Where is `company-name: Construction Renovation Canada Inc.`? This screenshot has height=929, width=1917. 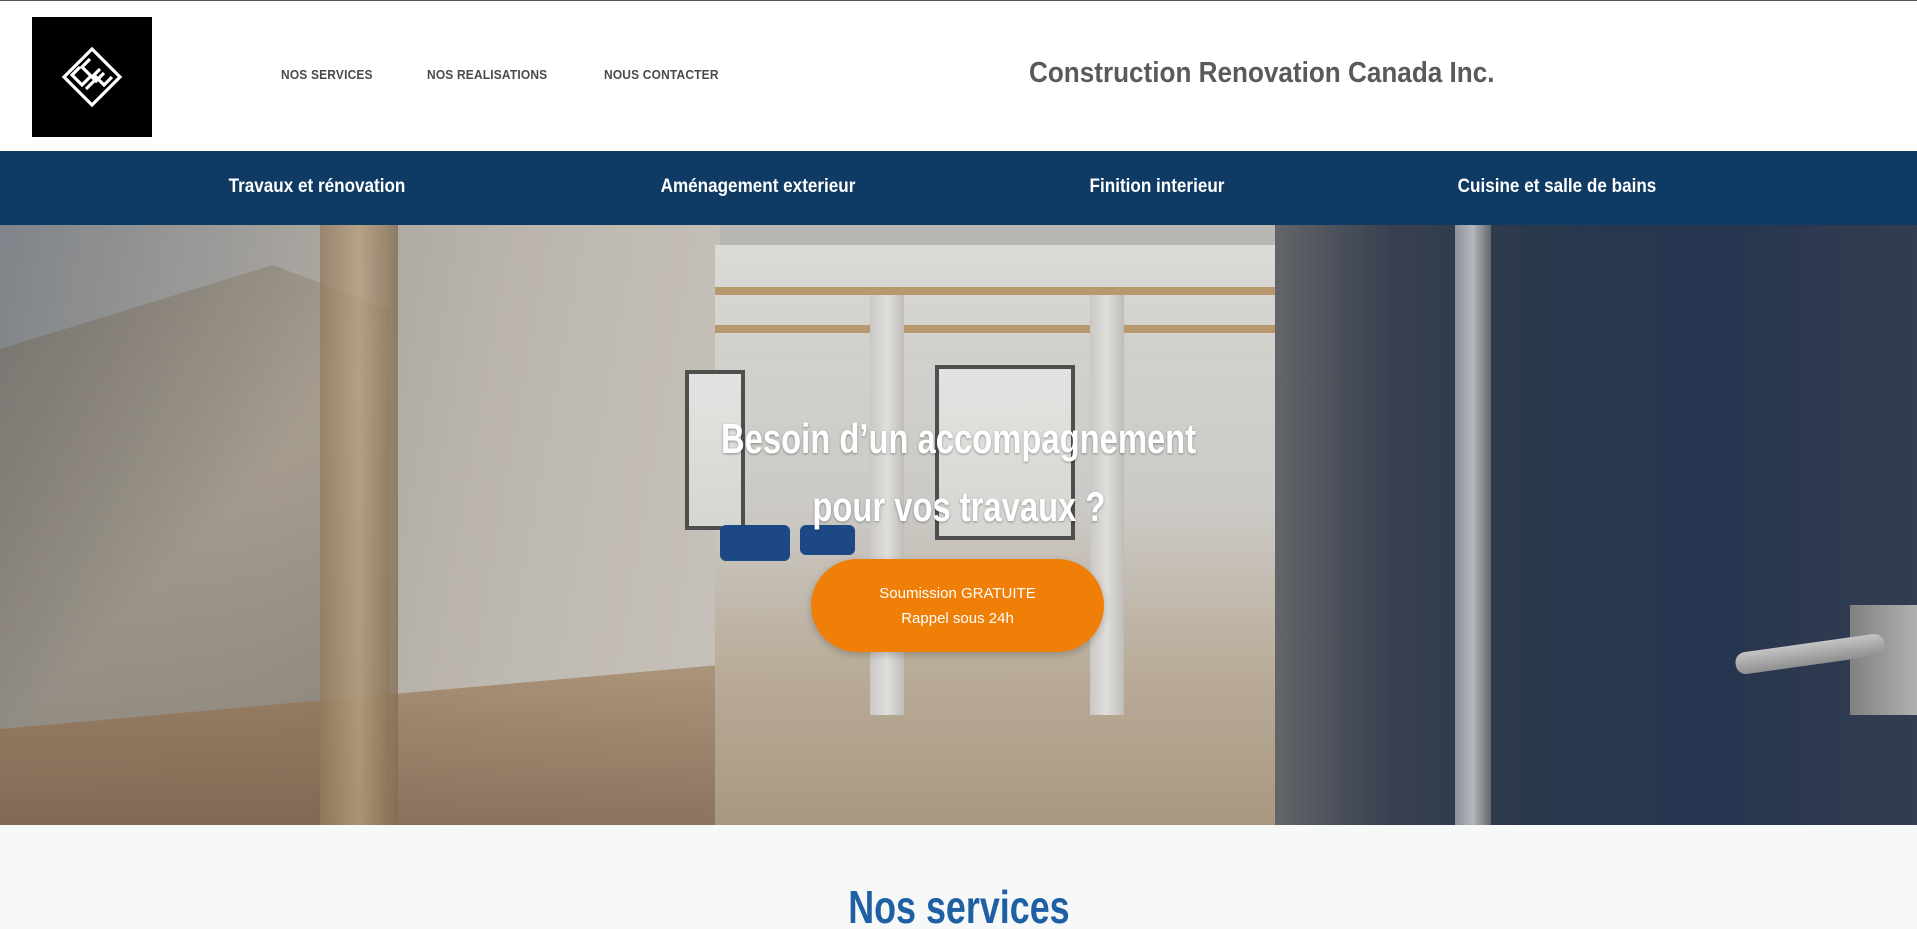
company-name: Construction Renovation Canada Inc. is located at coordinates (1262, 73).